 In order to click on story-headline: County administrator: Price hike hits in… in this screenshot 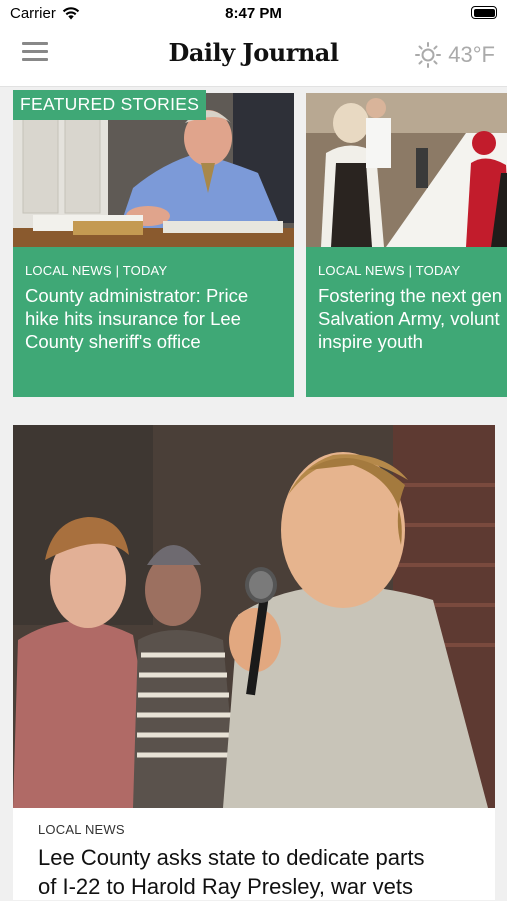, I will do `click(156, 318)`.